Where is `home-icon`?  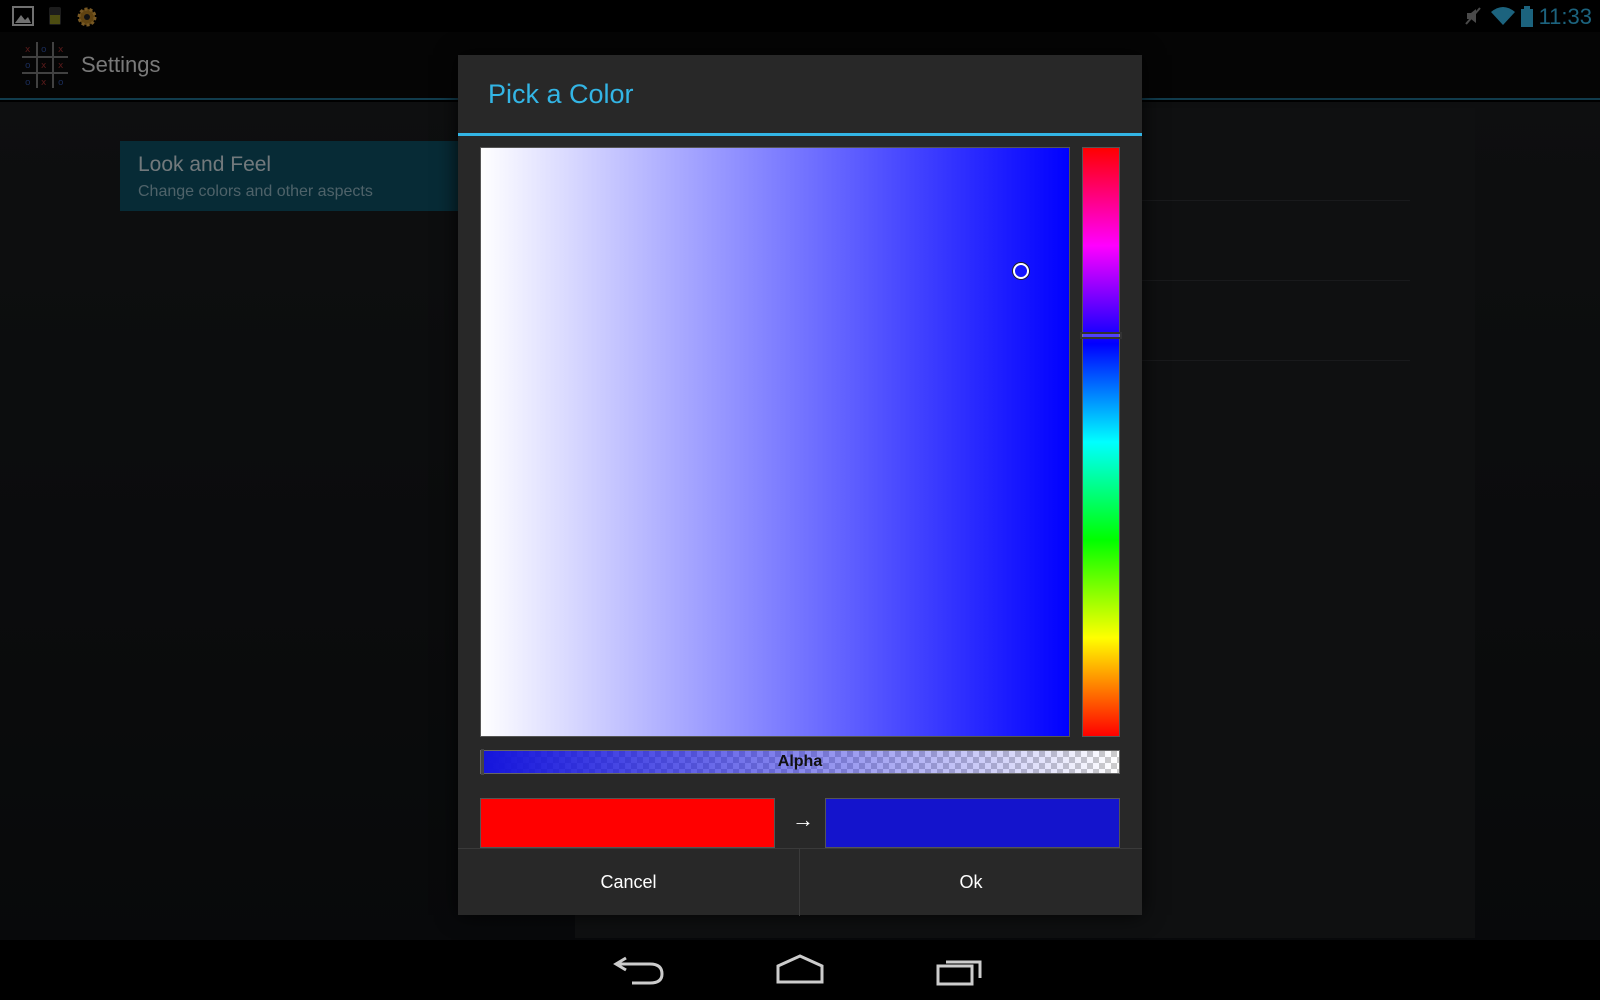
home-icon is located at coordinates (800, 970).